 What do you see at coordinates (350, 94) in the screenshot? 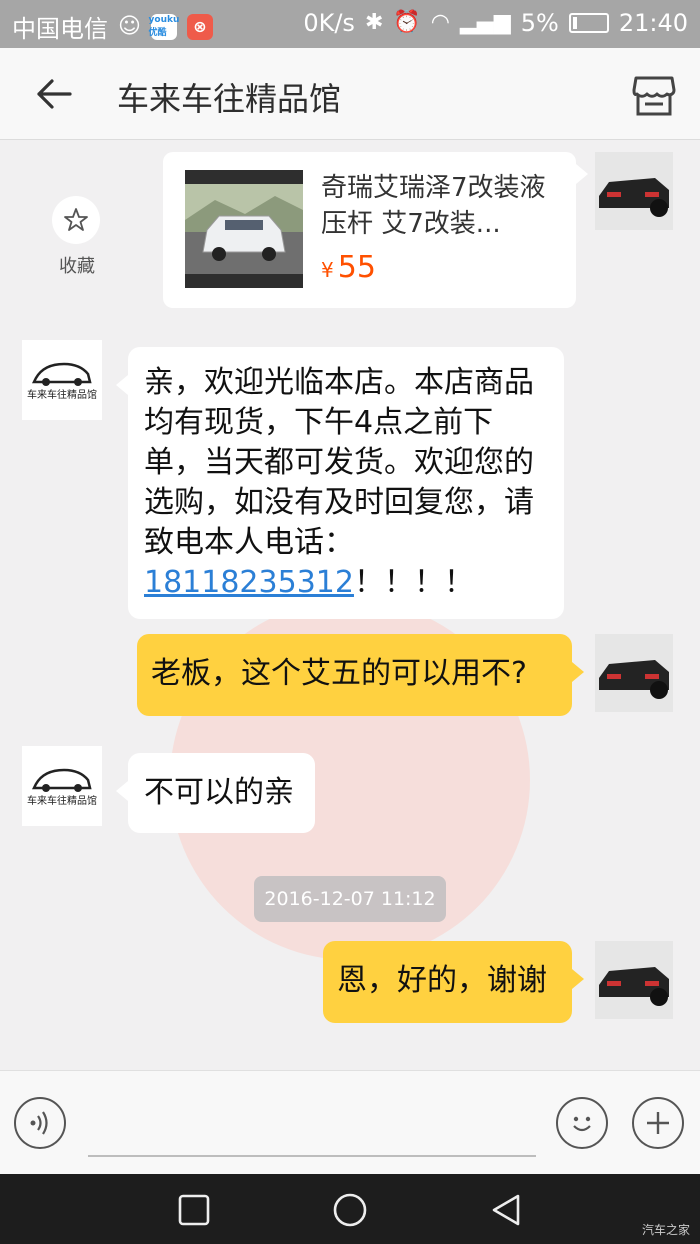
I see `app-bar: 车来车往精品馆` at bounding box center [350, 94].